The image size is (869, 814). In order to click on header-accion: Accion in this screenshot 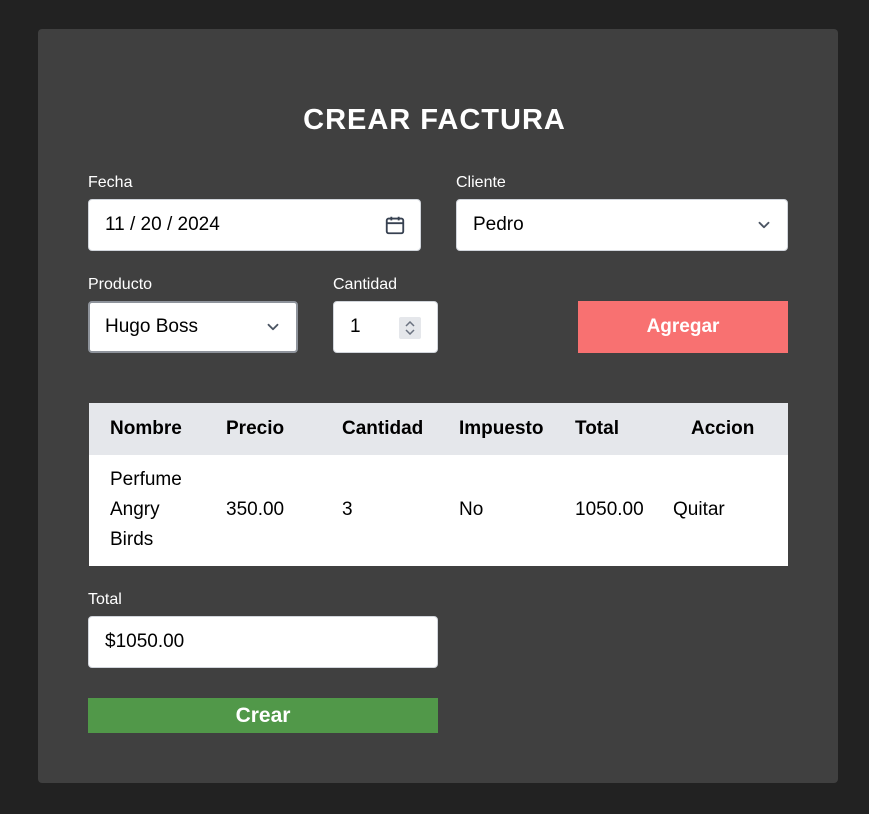, I will do `click(723, 428)`.